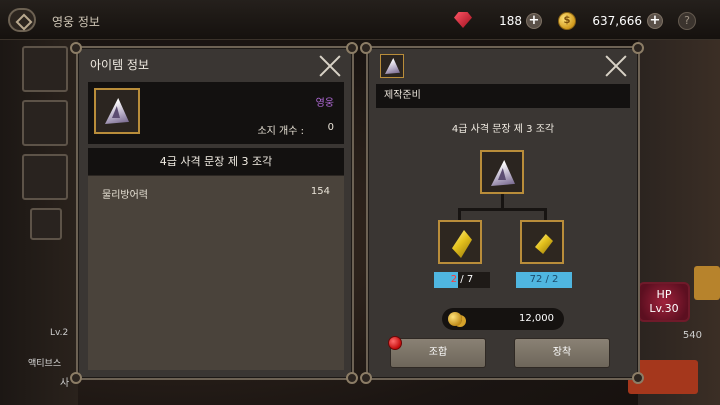 The height and width of the screenshot is (405, 720). I want to click on add-gems-button: +, so click(534, 21).